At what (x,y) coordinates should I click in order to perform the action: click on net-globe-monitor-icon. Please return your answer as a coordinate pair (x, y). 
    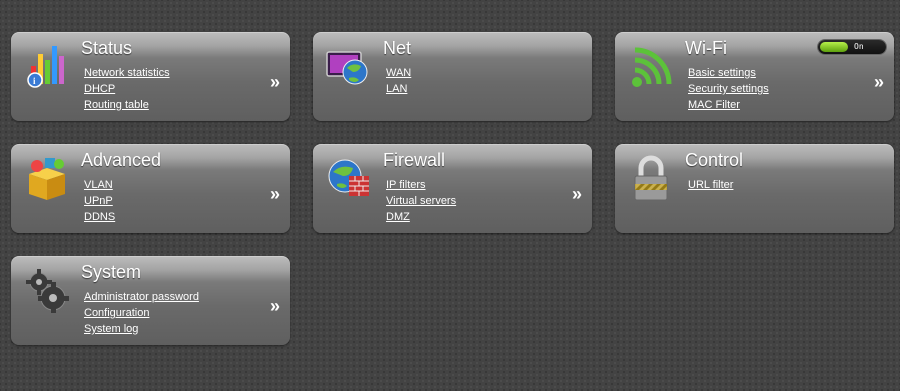
    Looking at the image, I should click on (349, 66).